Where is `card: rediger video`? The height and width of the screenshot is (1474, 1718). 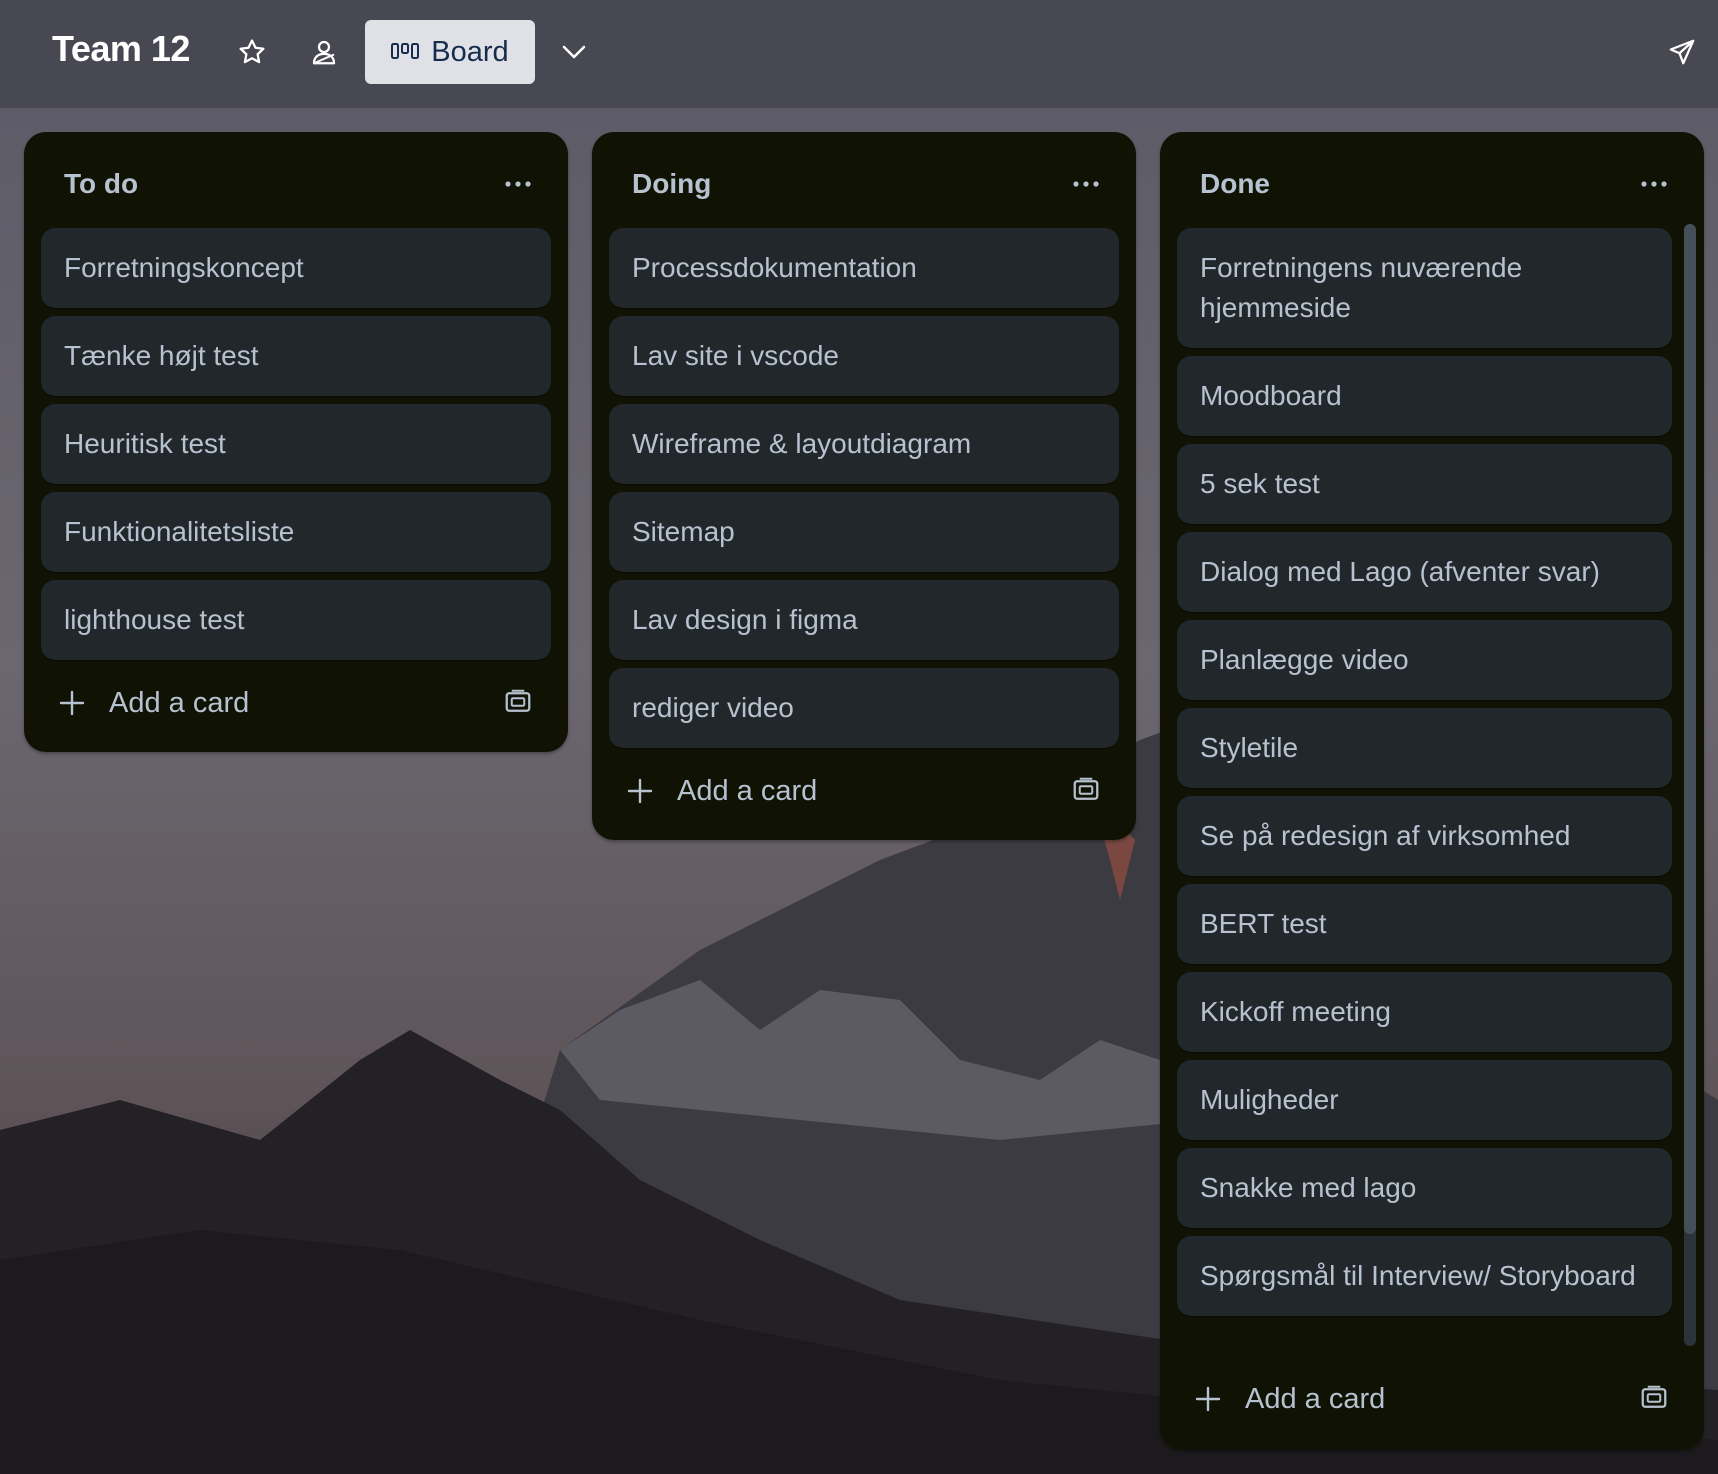
card: rediger video is located at coordinates (864, 708).